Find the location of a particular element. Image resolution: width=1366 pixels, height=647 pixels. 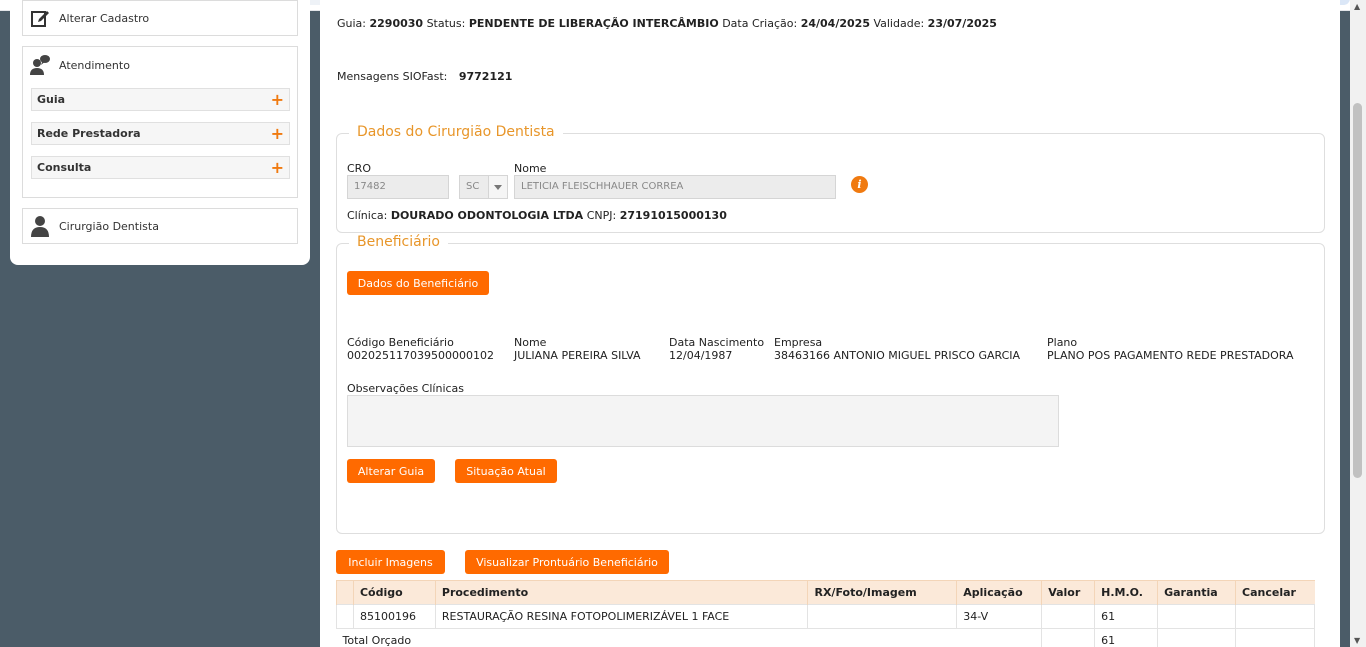

user-icon is located at coordinates (40, 226).